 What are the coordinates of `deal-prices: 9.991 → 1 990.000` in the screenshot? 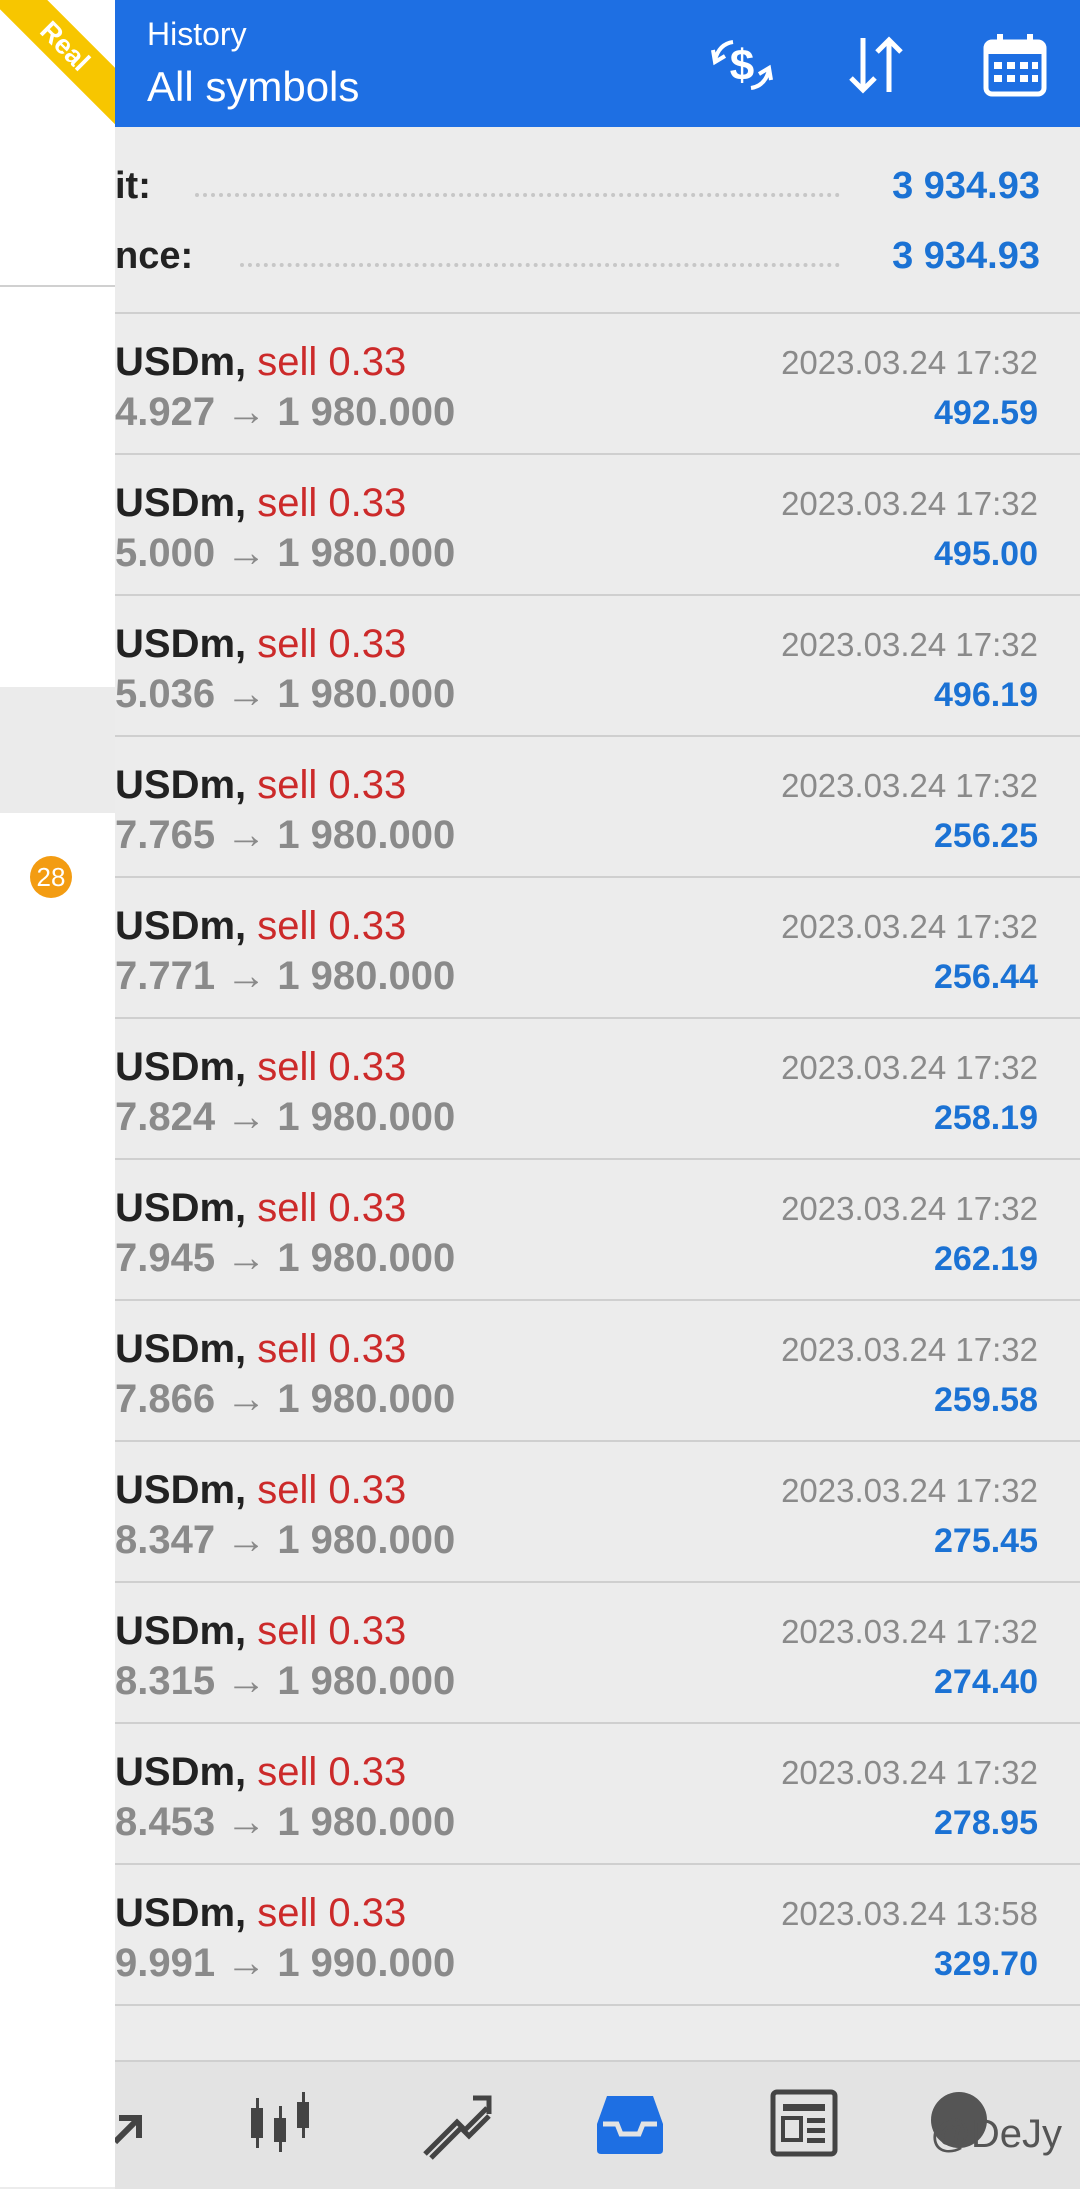 It's located at (285, 1963).